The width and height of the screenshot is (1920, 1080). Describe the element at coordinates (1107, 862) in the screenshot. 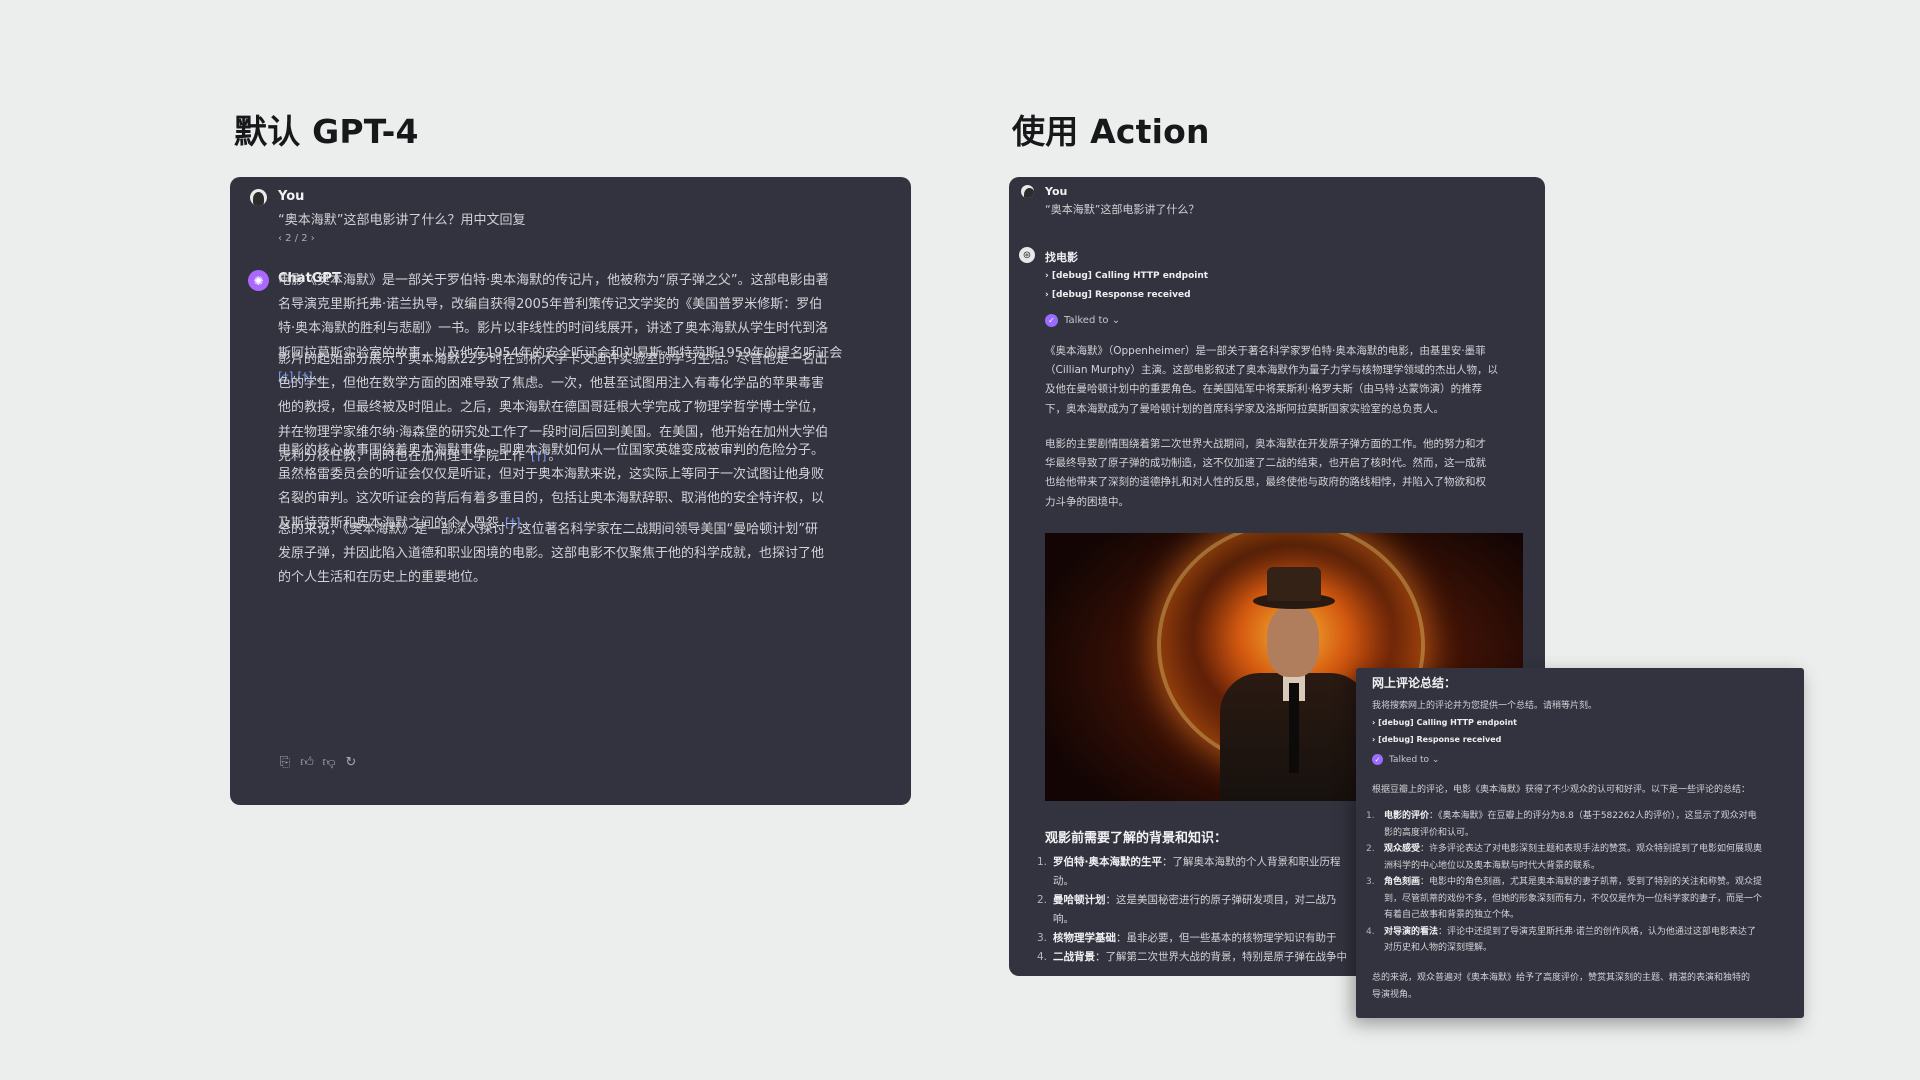

I see `list-item-title: 罗伯特·奥本海默的生平` at that location.